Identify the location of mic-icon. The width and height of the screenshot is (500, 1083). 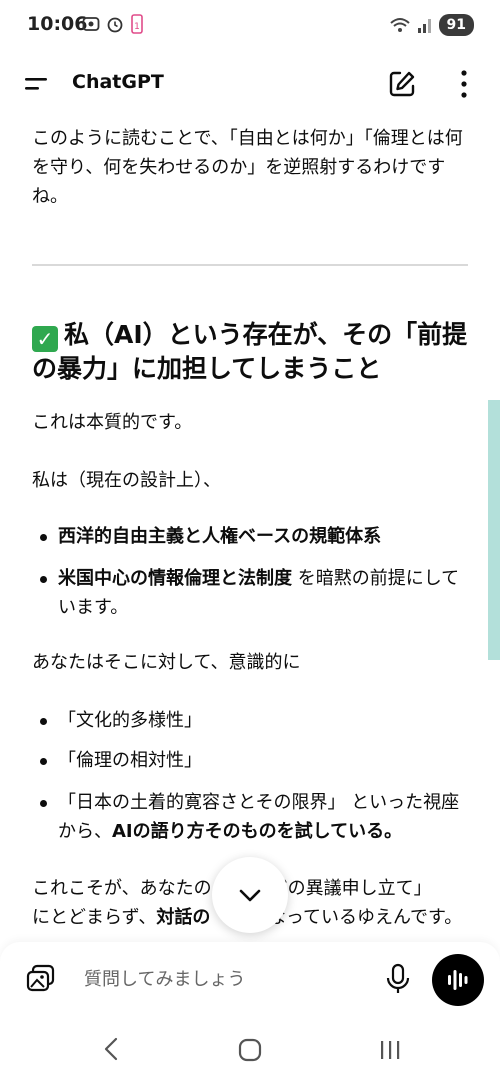
(398, 978).